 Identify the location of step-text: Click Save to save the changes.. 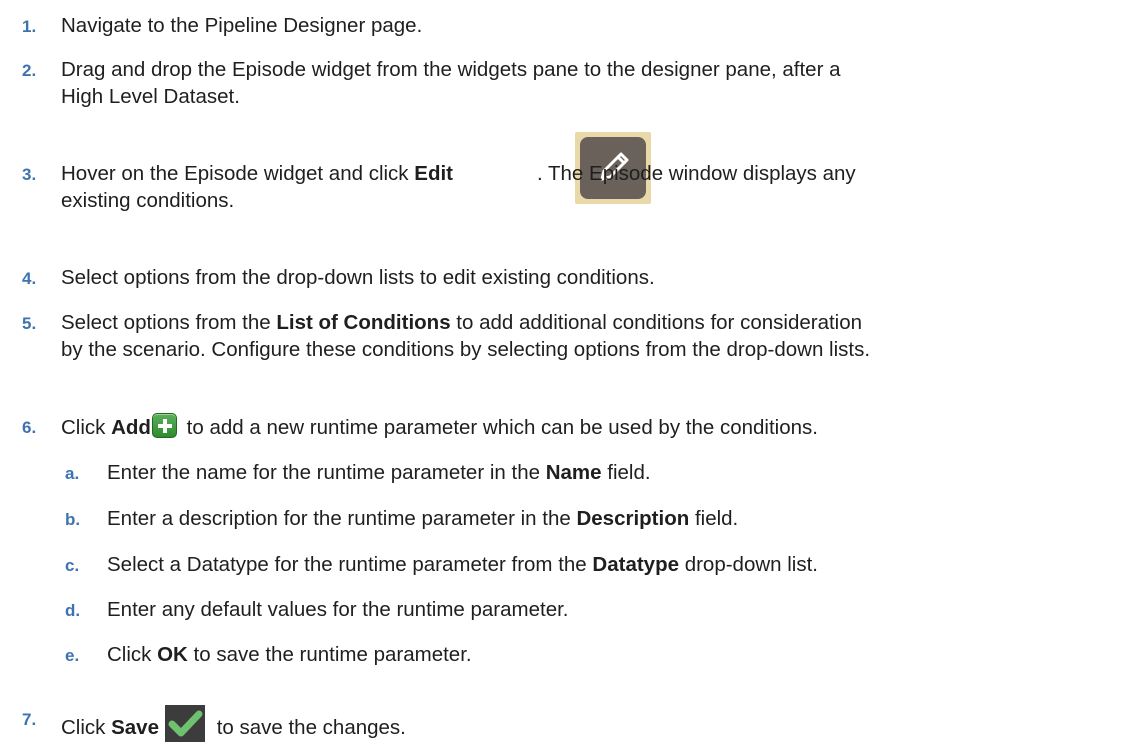
(591, 723).